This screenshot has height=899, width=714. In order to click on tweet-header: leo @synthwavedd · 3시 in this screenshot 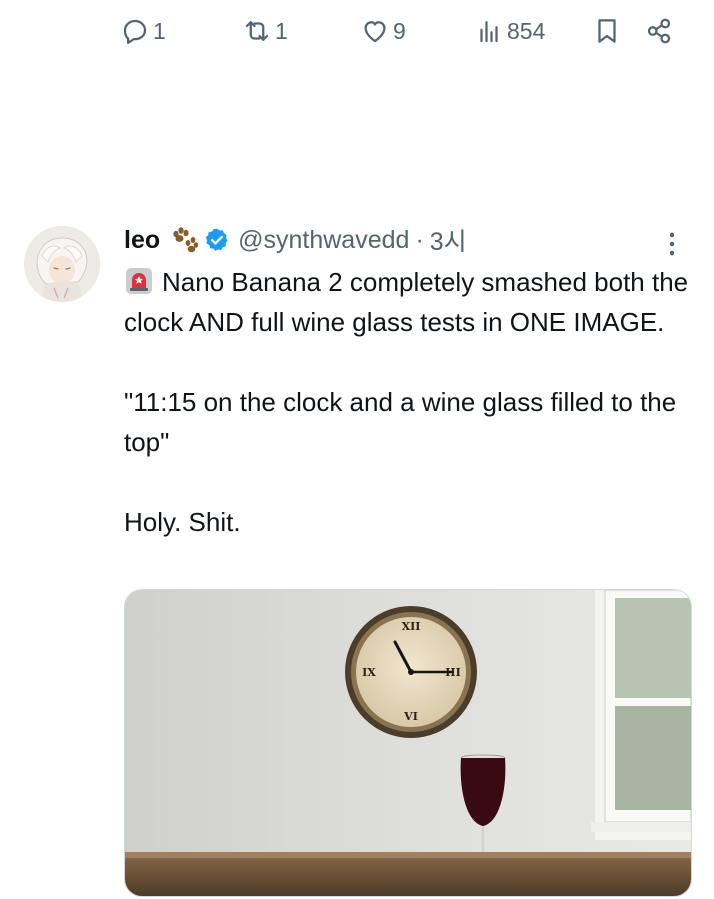, I will do `click(295, 240)`.